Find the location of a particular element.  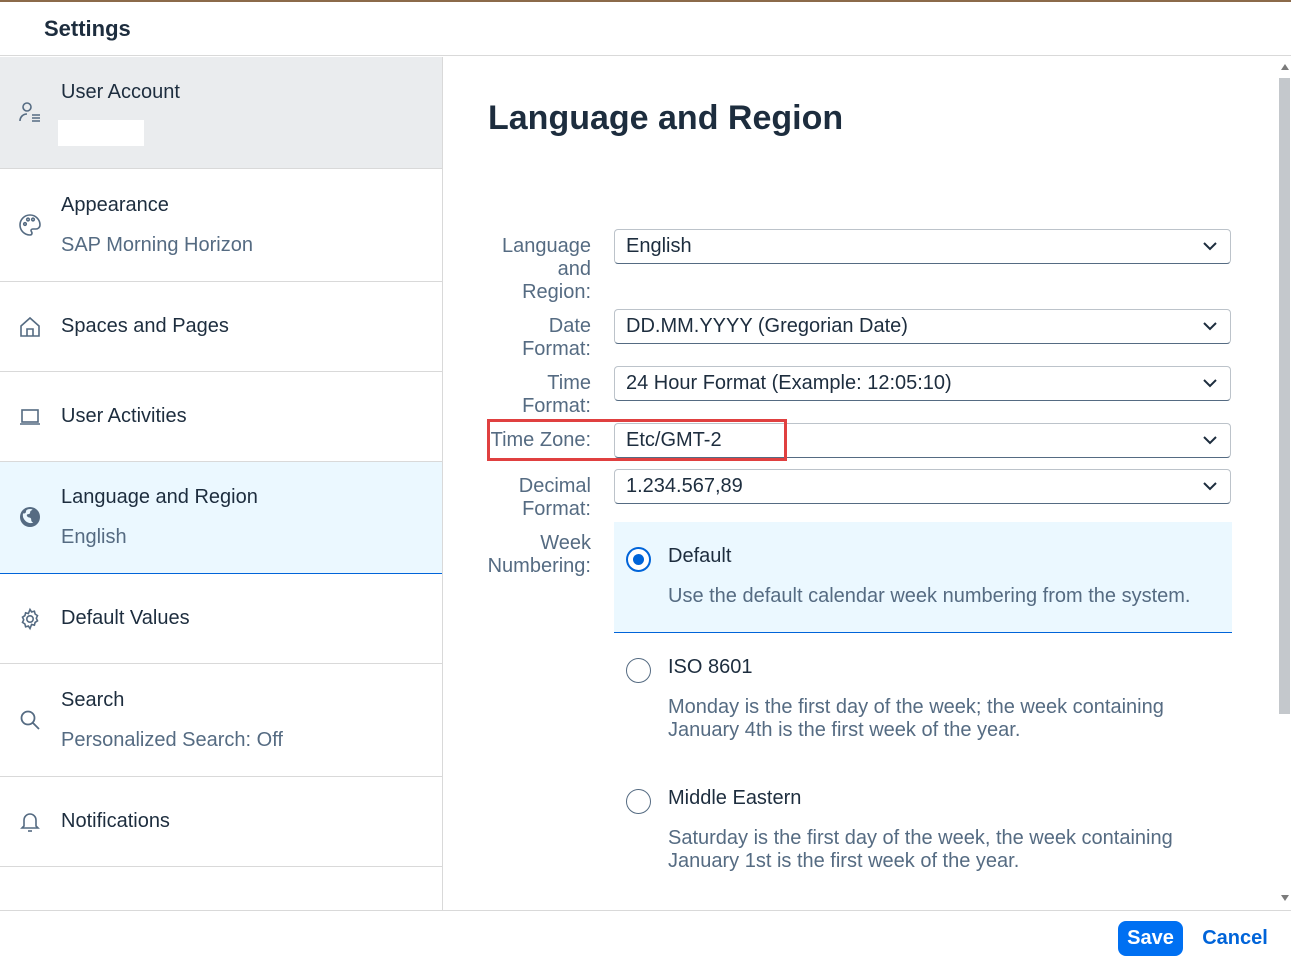

date-format-label: Date Format: is located at coordinates (556, 337).